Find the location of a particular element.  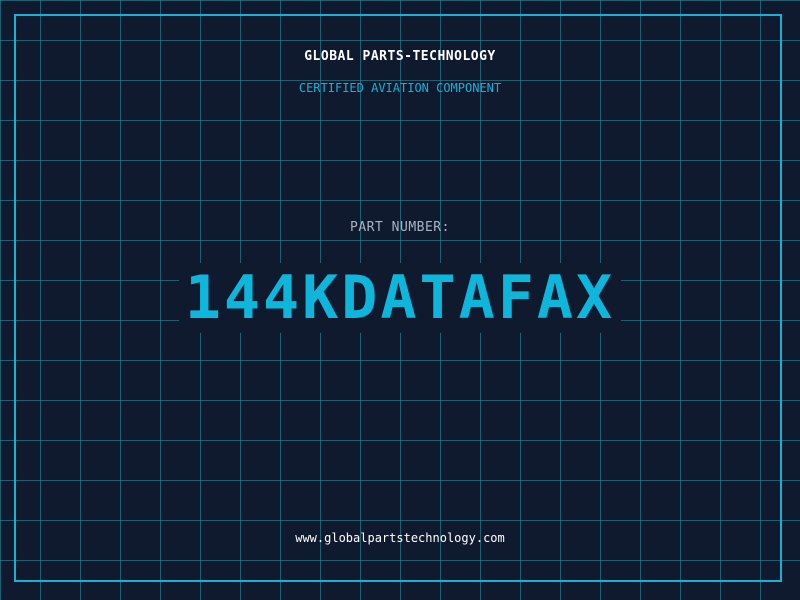

certification-subtitle: CERTIFIED AVIATION COMPONENT is located at coordinates (400, 88).